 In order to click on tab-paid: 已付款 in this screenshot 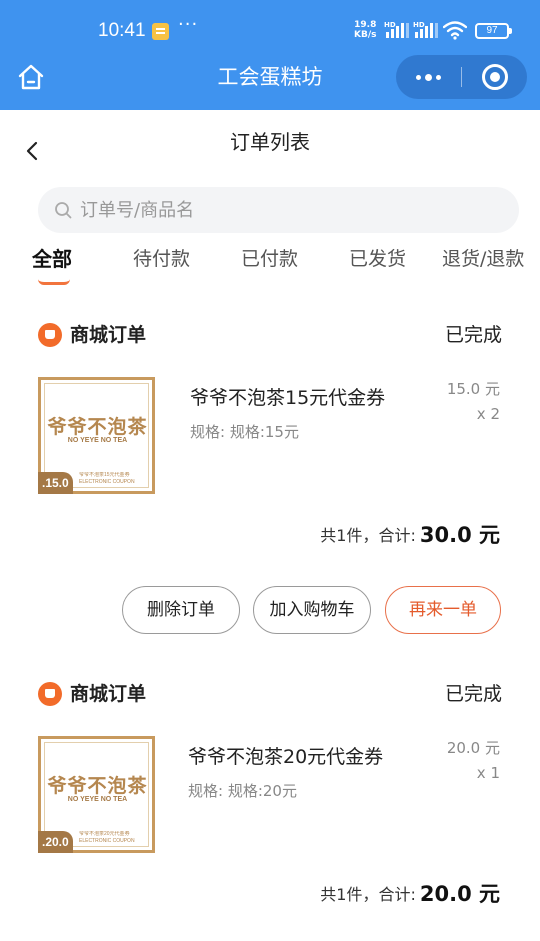, I will do `click(269, 259)`.